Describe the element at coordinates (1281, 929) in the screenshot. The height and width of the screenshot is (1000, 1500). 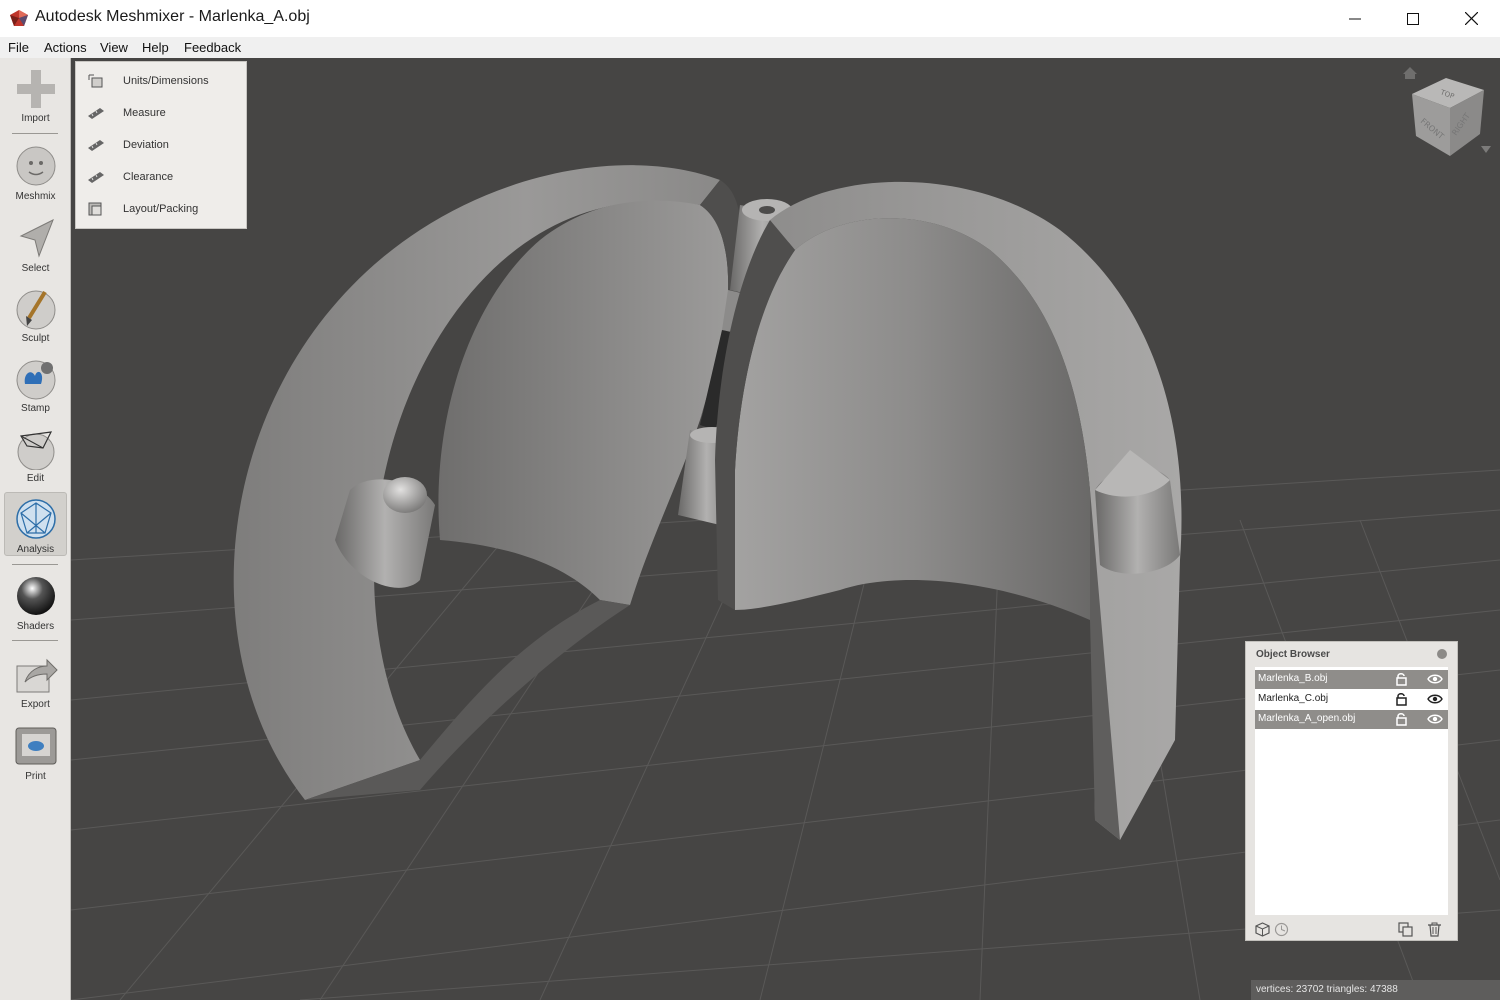
I see `clock-icon` at that location.